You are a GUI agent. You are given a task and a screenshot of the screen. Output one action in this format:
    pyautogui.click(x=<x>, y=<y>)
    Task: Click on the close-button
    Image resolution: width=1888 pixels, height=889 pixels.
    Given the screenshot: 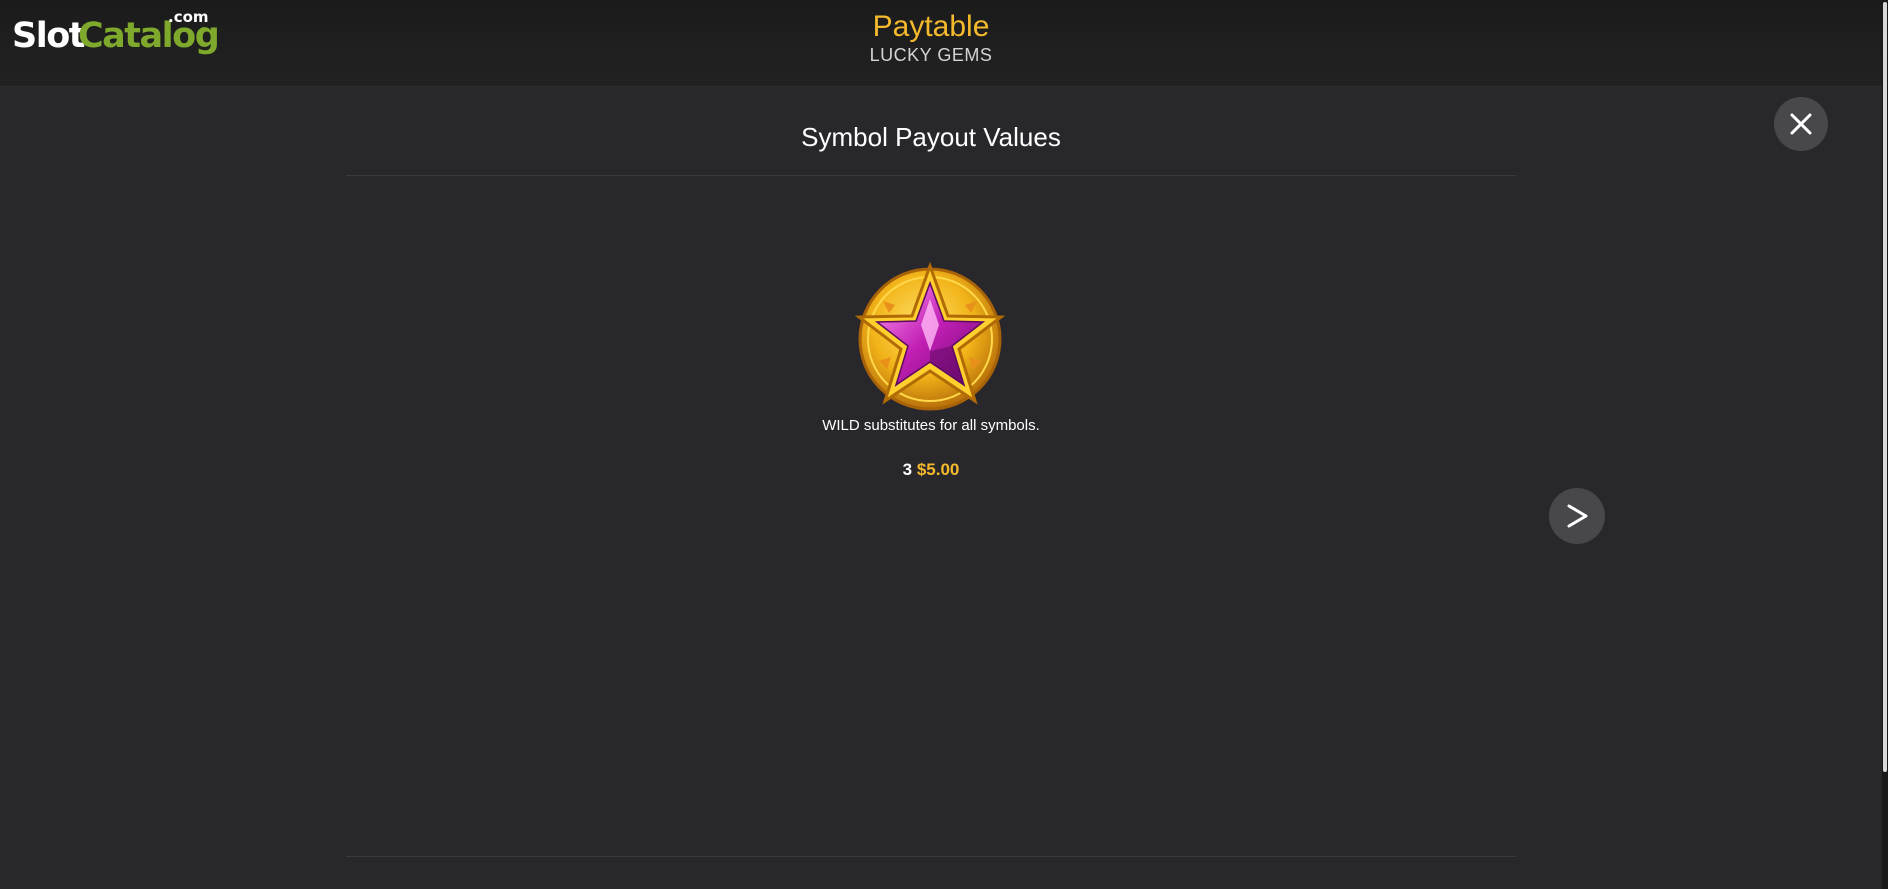 What is the action you would take?
    pyautogui.click(x=1801, y=124)
    